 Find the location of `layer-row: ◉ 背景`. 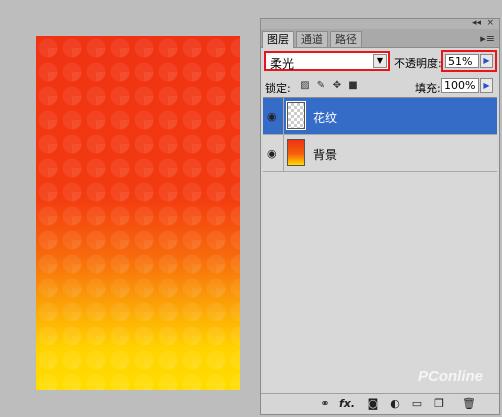

layer-row: ◉ 背景 is located at coordinates (380, 153).